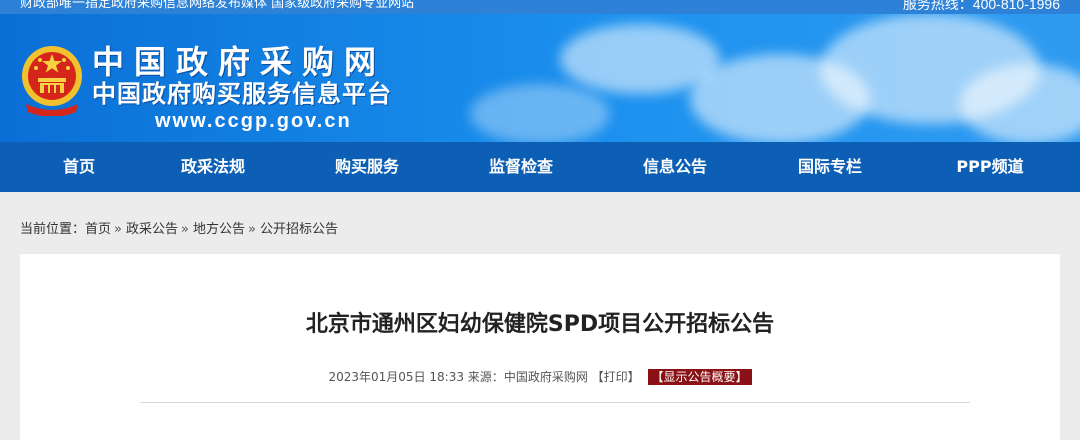 This screenshot has height=440, width=1080. Describe the element at coordinates (217, 5) in the screenshot. I see `site-slogan: 财政部唯一指定政府采购信息网络发布媒体 国家级政府采购专业网站` at that location.